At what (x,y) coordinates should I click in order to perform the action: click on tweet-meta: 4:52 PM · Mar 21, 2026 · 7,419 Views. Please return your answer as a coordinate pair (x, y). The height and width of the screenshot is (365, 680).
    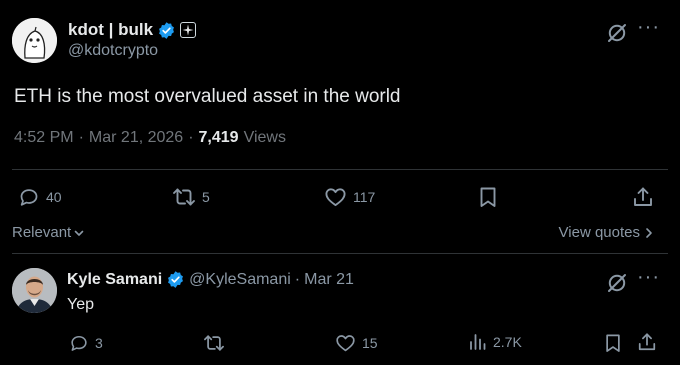
    Looking at the image, I should click on (150, 138).